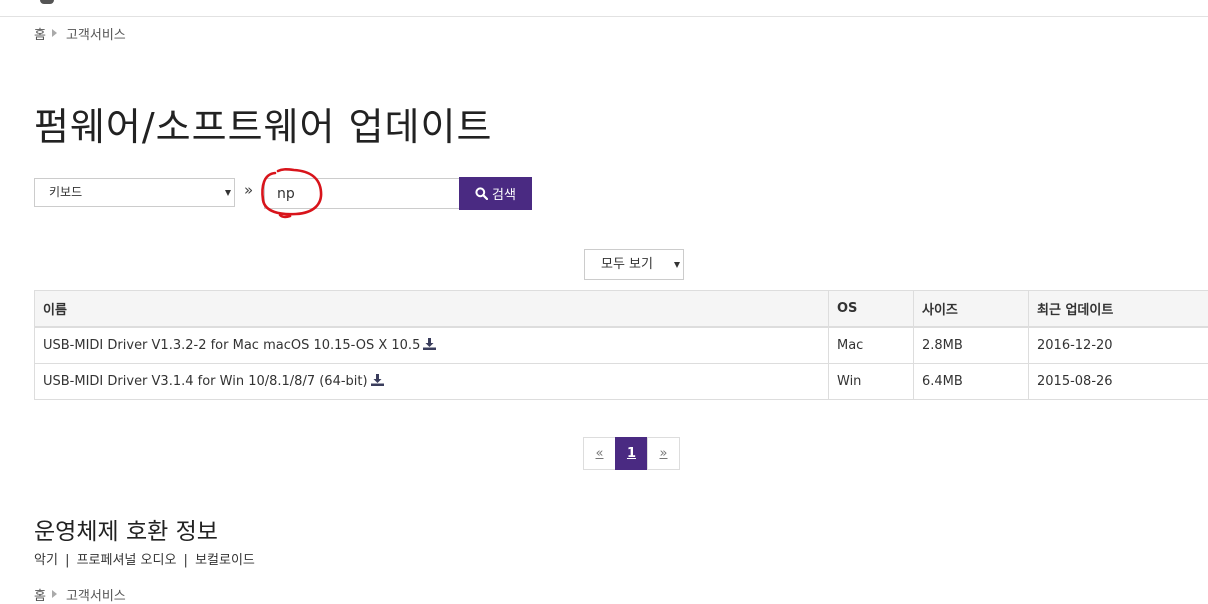 This screenshot has width=1208, height=604. Describe the element at coordinates (627, 264) in the screenshot. I see `os-filter-value: 모두 보기` at that location.